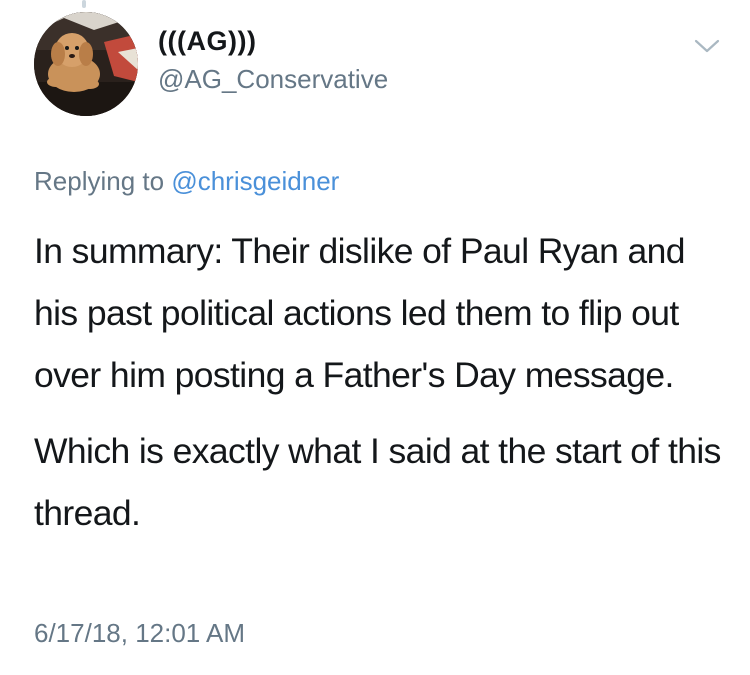 The height and width of the screenshot is (675, 750). What do you see at coordinates (255, 181) in the screenshot?
I see `replying-to-mention-link: @chrisgeidner` at bounding box center [255, 181].